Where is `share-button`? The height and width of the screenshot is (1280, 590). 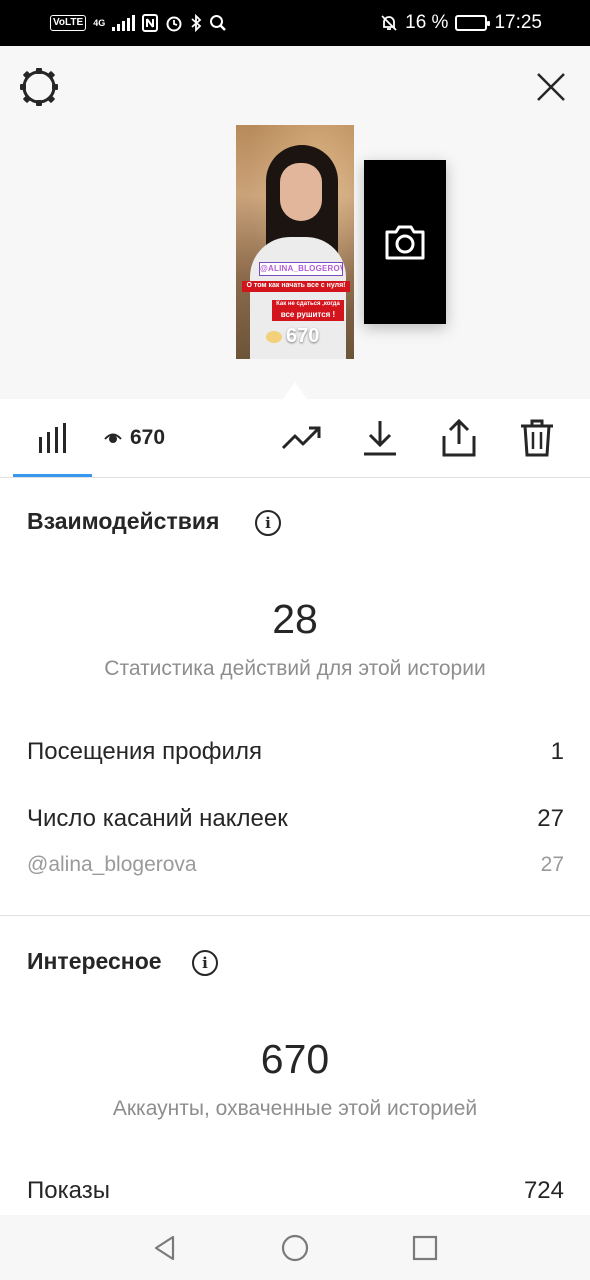 share-button is located at coordinates (459, 438).